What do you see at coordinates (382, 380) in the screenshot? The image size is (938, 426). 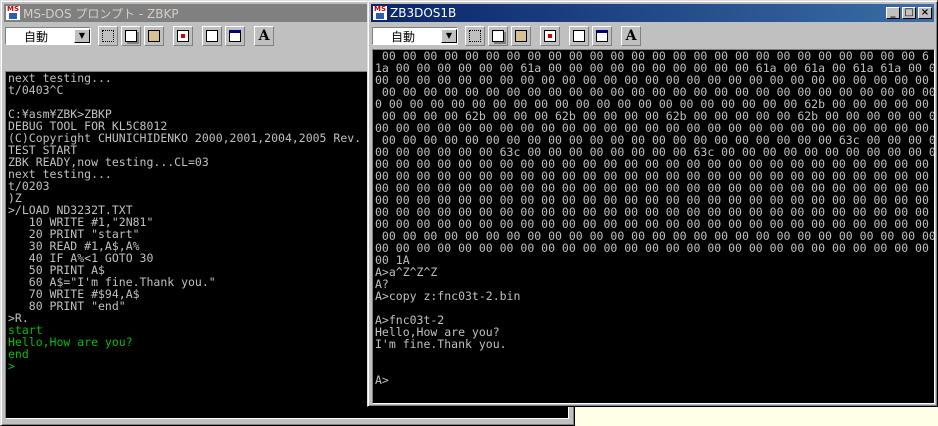 I see `console-line: A>` at bounding box center [382, 380].